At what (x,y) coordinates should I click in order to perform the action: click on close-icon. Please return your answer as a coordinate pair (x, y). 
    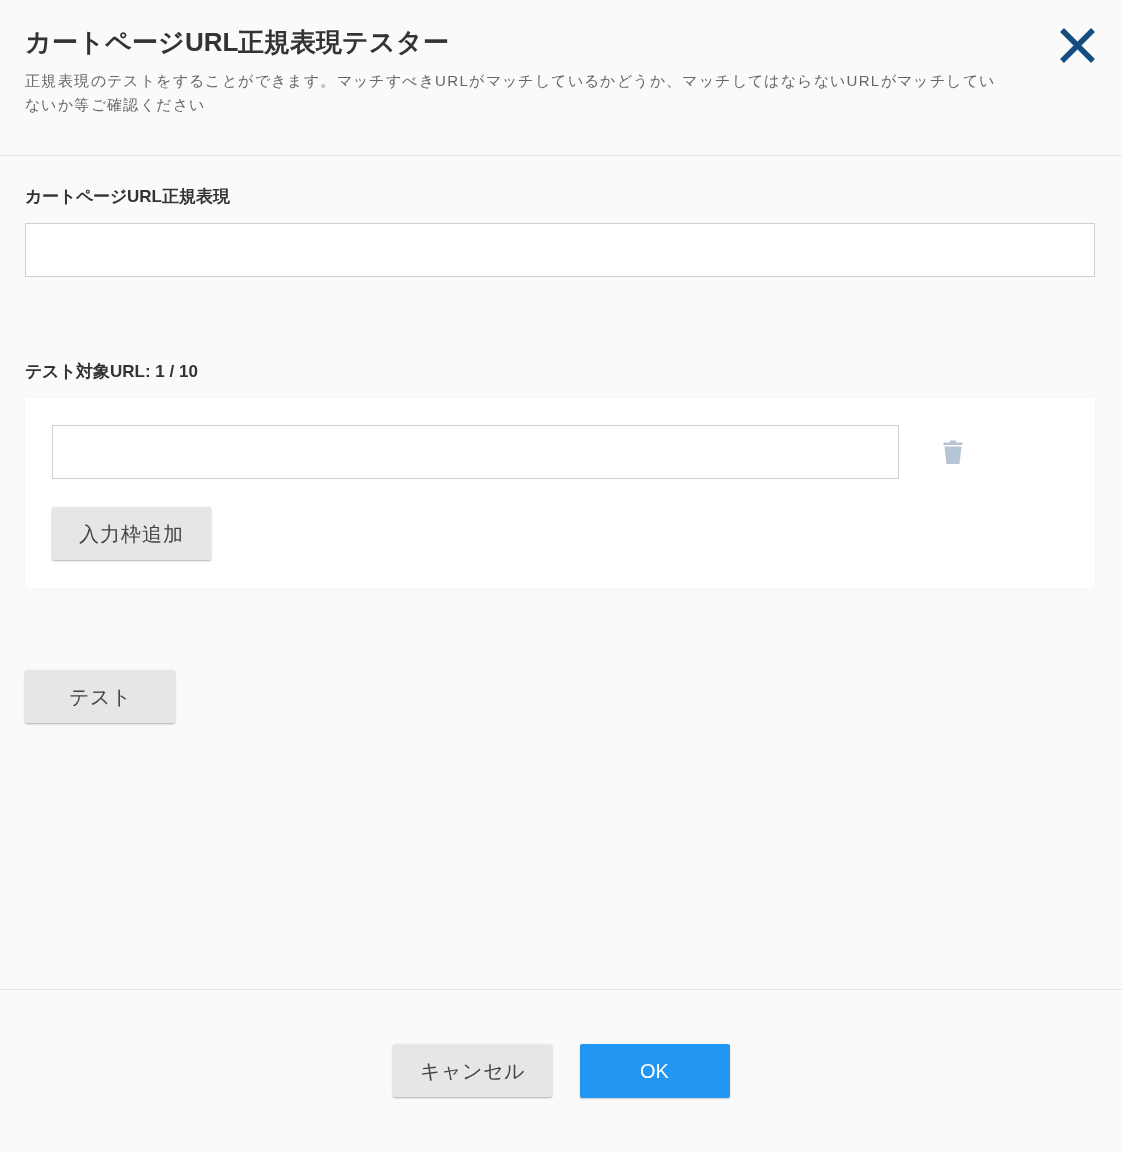
    Looking at the image, I should click on (1077, 45).